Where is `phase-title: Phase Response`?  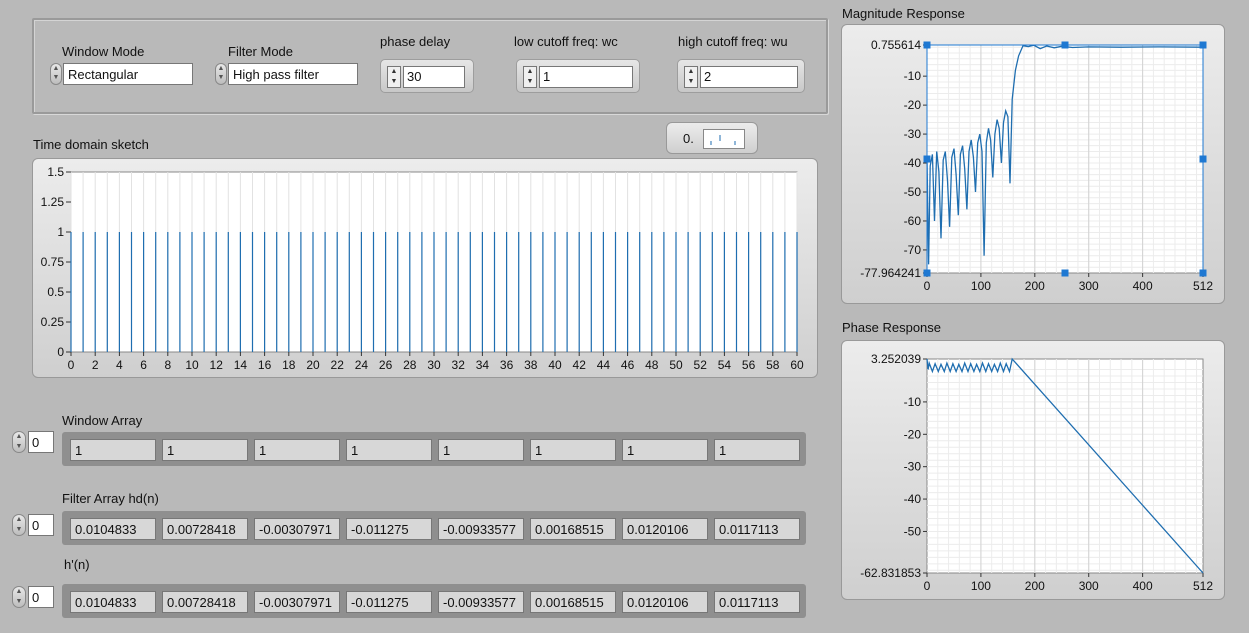 phase-title: Phase Response is located at coordinates (892, 327).